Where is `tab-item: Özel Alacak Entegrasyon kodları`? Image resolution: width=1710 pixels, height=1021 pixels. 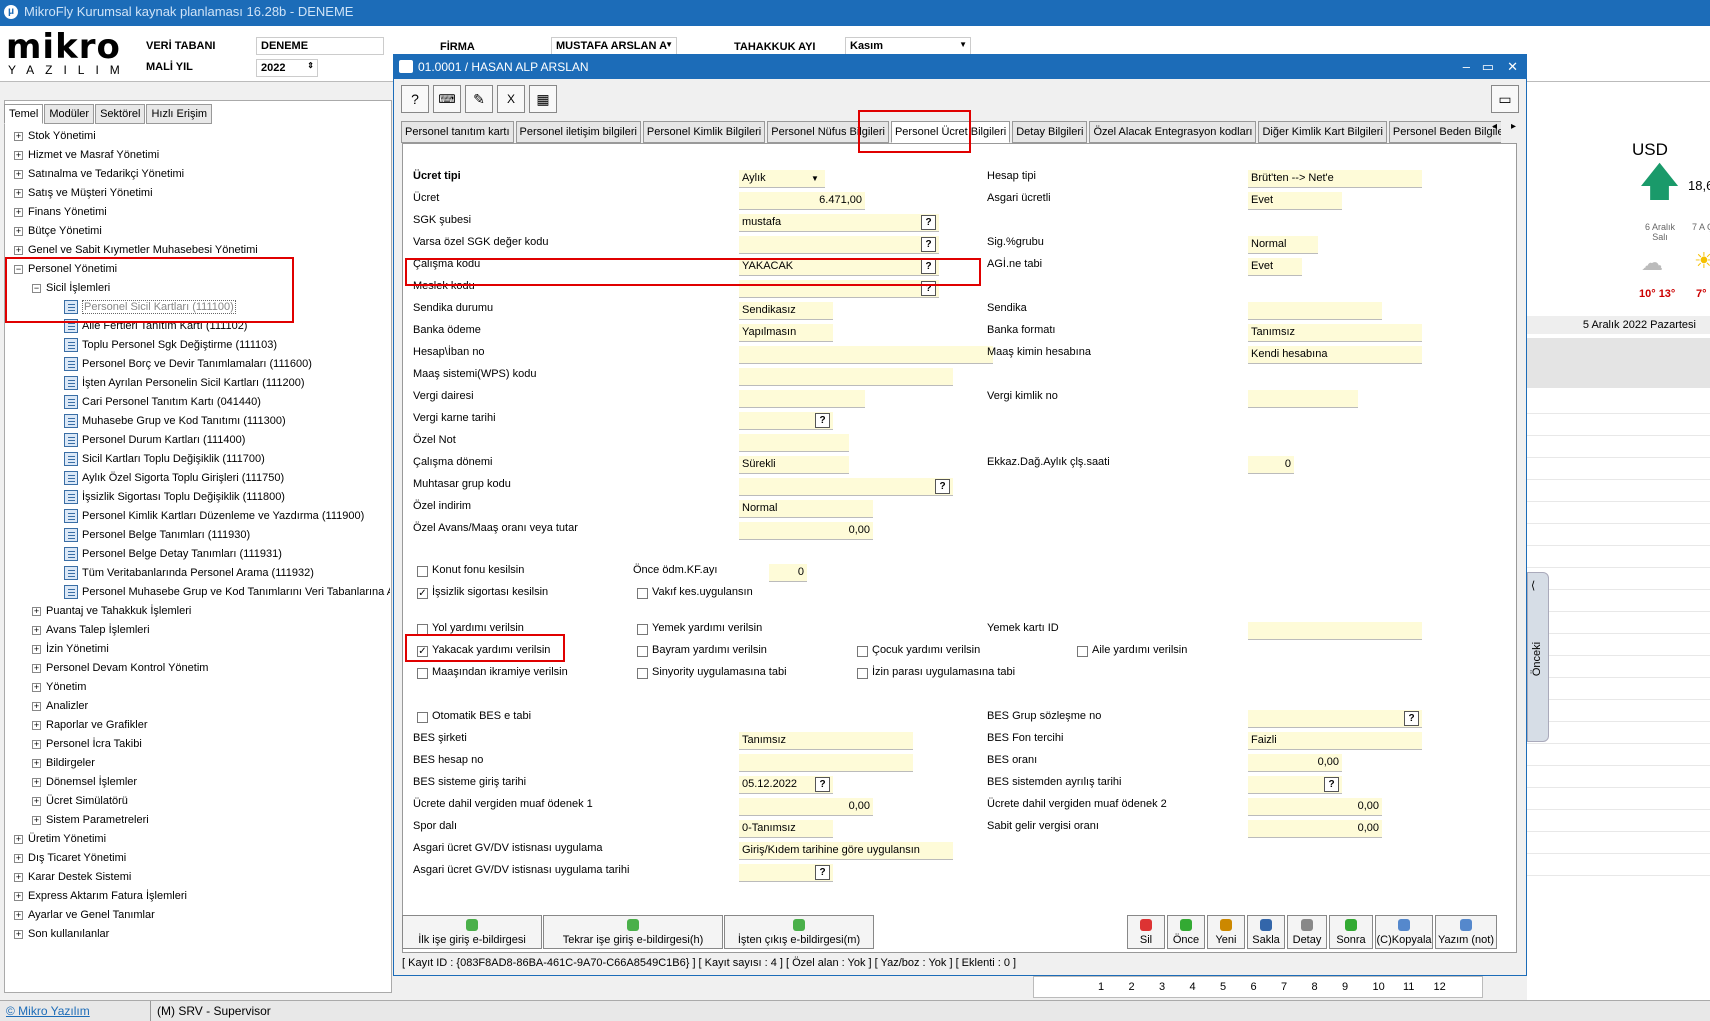
tab-item: Özel Alacak Entegrasyon kodları is located at coordinates (1173, 132).